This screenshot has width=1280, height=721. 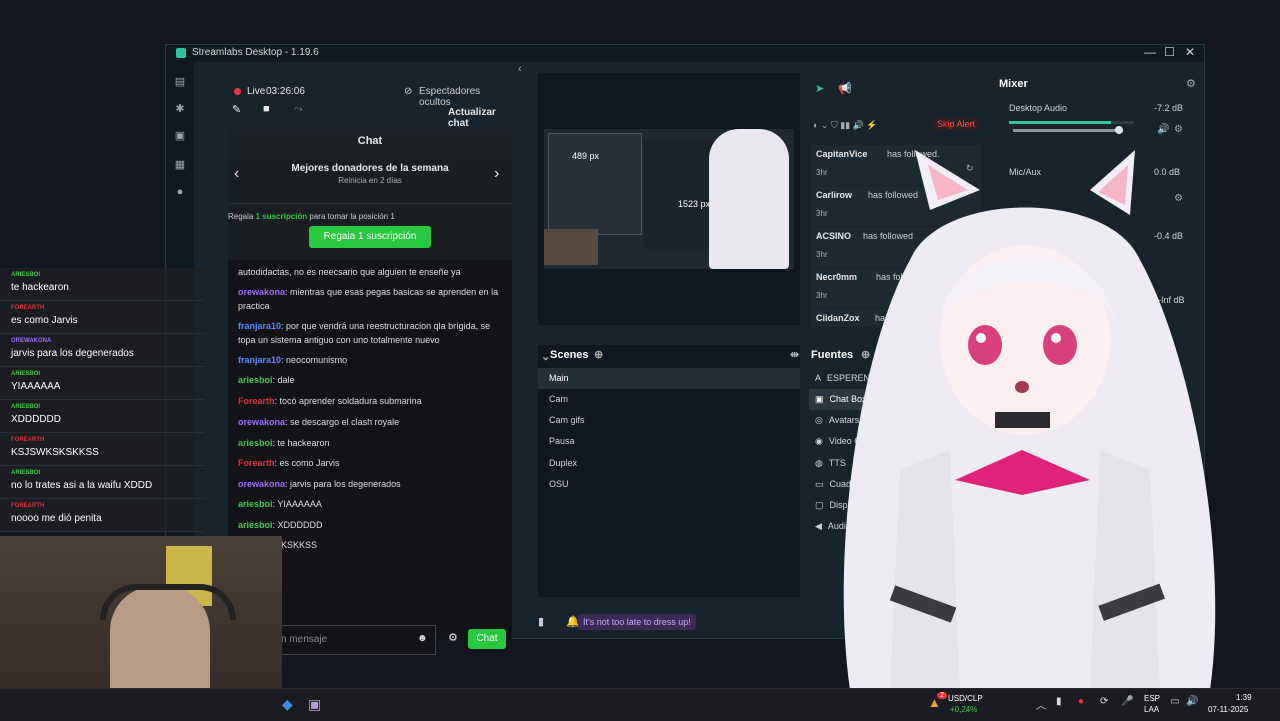 I want to click on donors-title: Mejores donadores de la semana, so click(x=370, y=168).